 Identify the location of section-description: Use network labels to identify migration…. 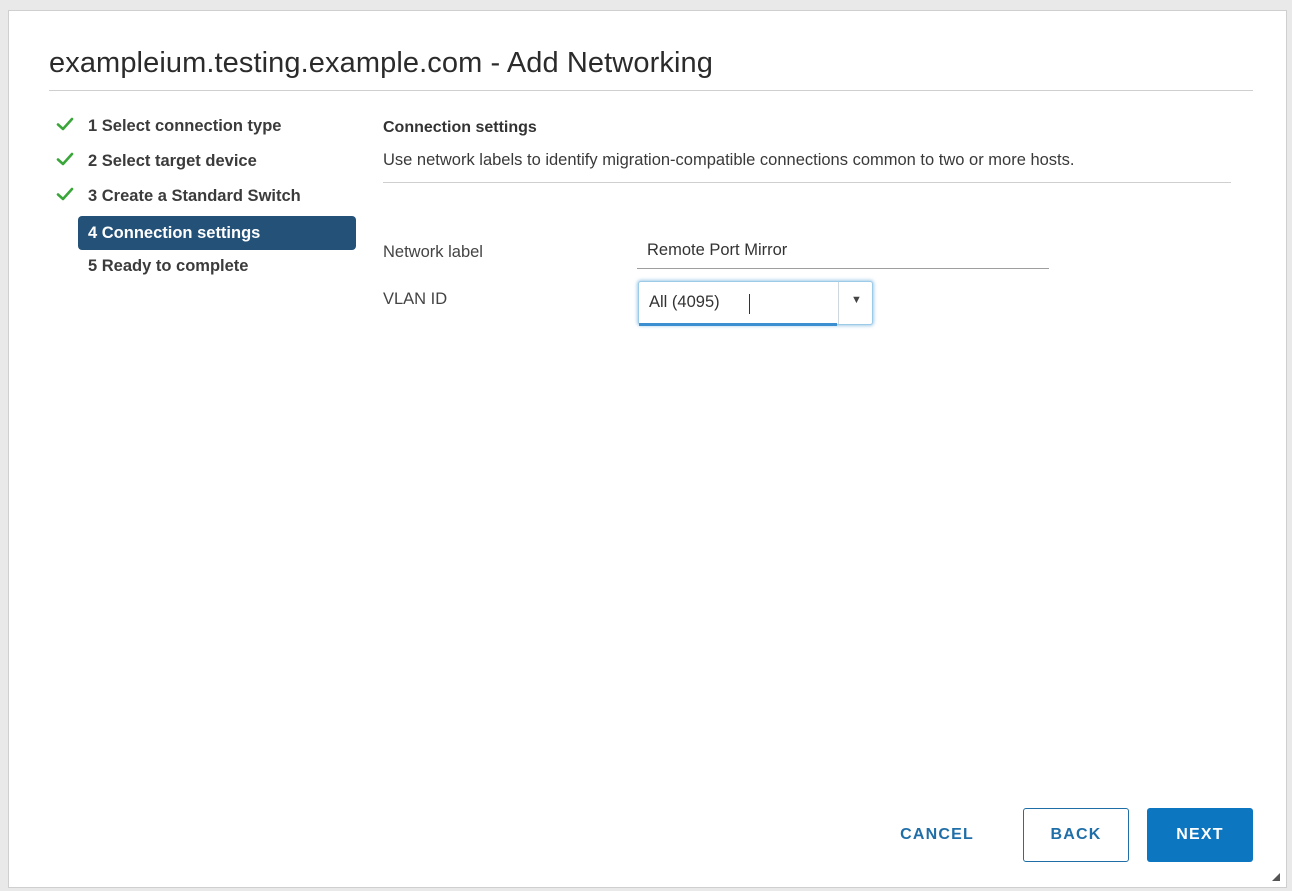
(729, 160).